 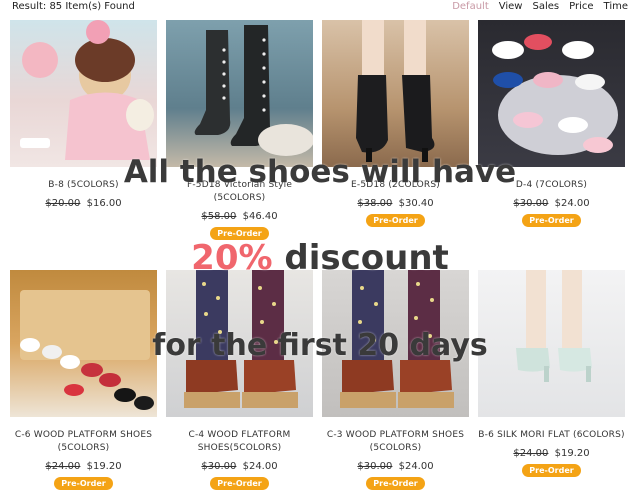 What do you see at coordinates (616, 6) in the screenshot?
I see `sort-time: Time` at bounding box center [616, 6].